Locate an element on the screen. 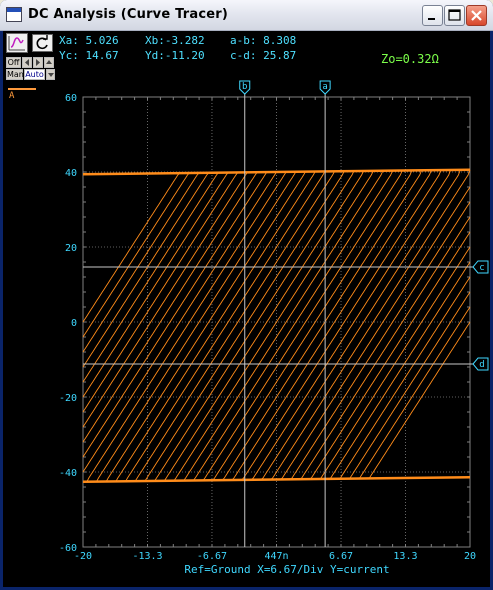 Image resolution: width=493 pixels, height=590 pixels. close-icon is located at coordinates (476, 15).